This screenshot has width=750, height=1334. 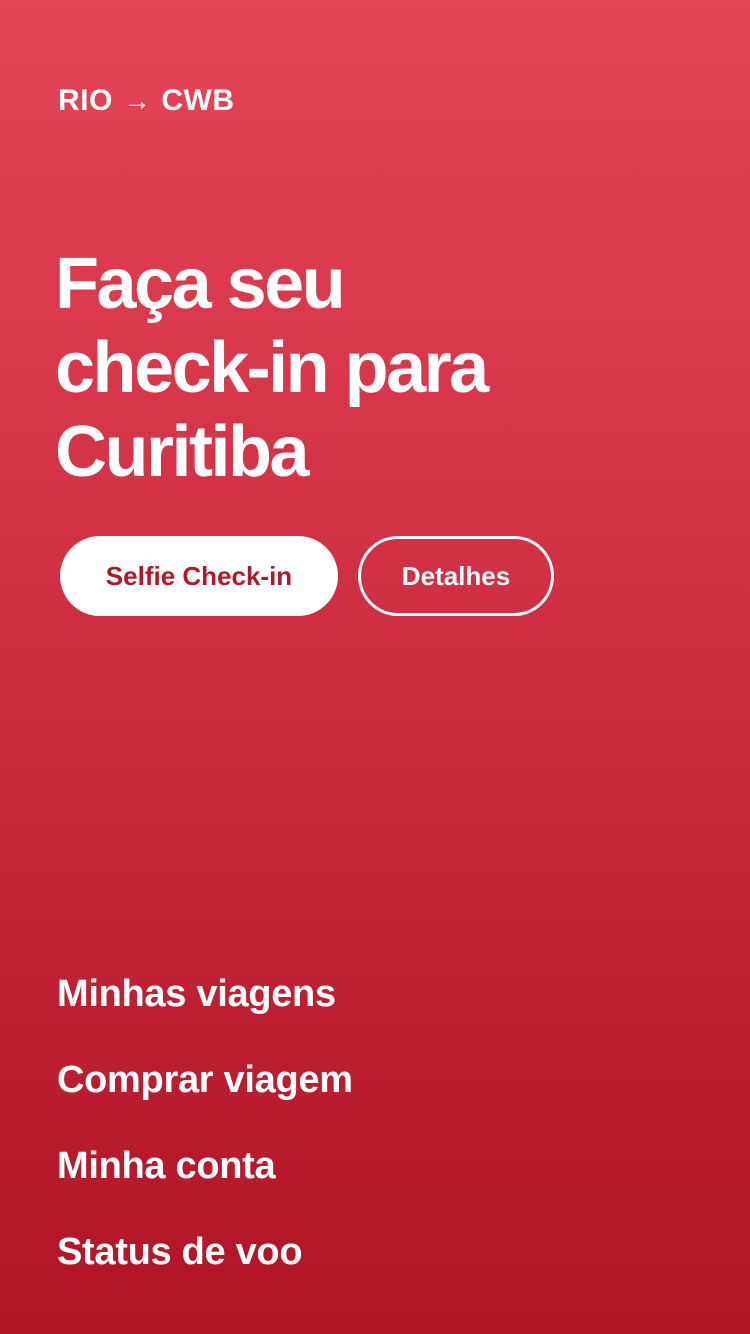 I want to click on menu-item-flight-status: Status de voo, so click(x=205, y=1269).